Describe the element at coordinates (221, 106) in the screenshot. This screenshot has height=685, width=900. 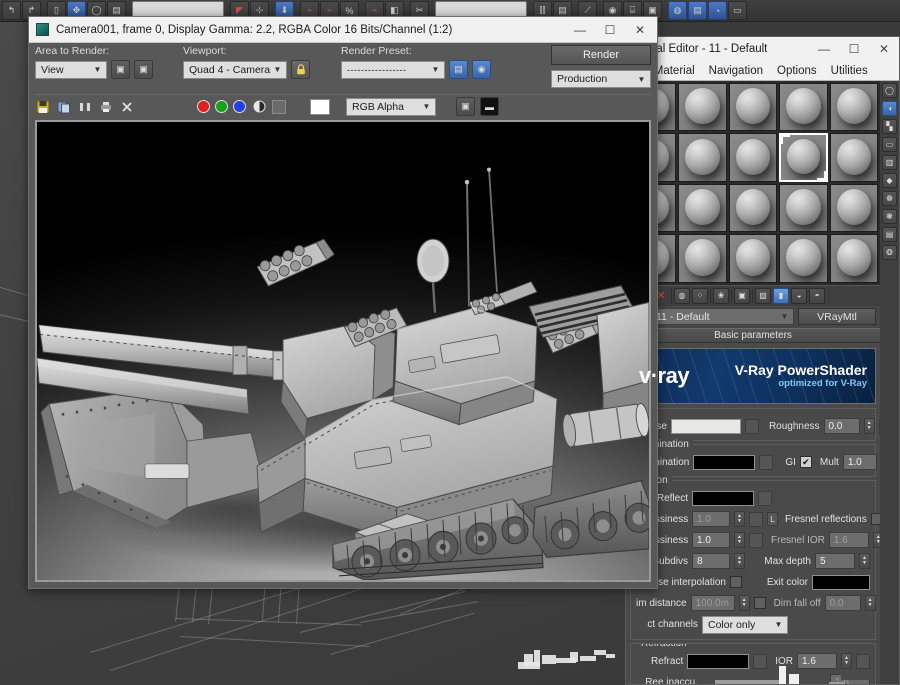
I see `green-channel-icon` at that location.